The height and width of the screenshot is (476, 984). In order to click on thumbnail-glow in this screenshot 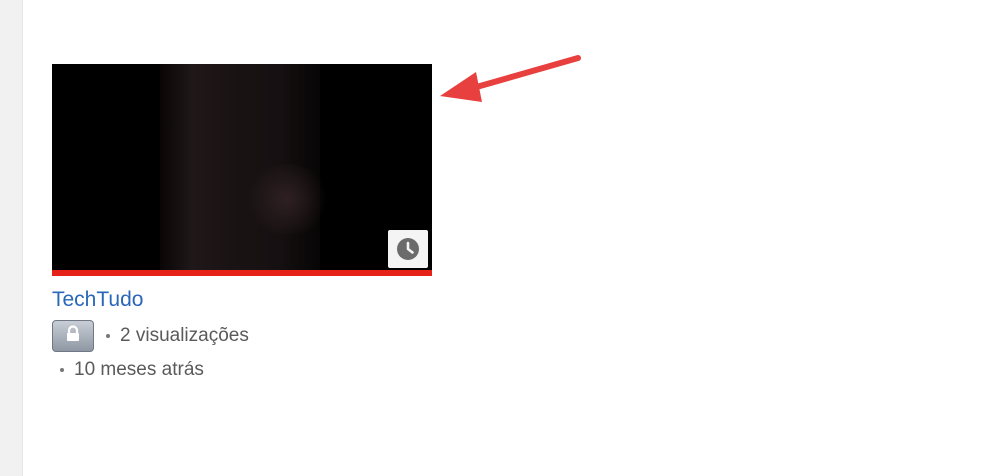, I will do `click(287, 199)`.